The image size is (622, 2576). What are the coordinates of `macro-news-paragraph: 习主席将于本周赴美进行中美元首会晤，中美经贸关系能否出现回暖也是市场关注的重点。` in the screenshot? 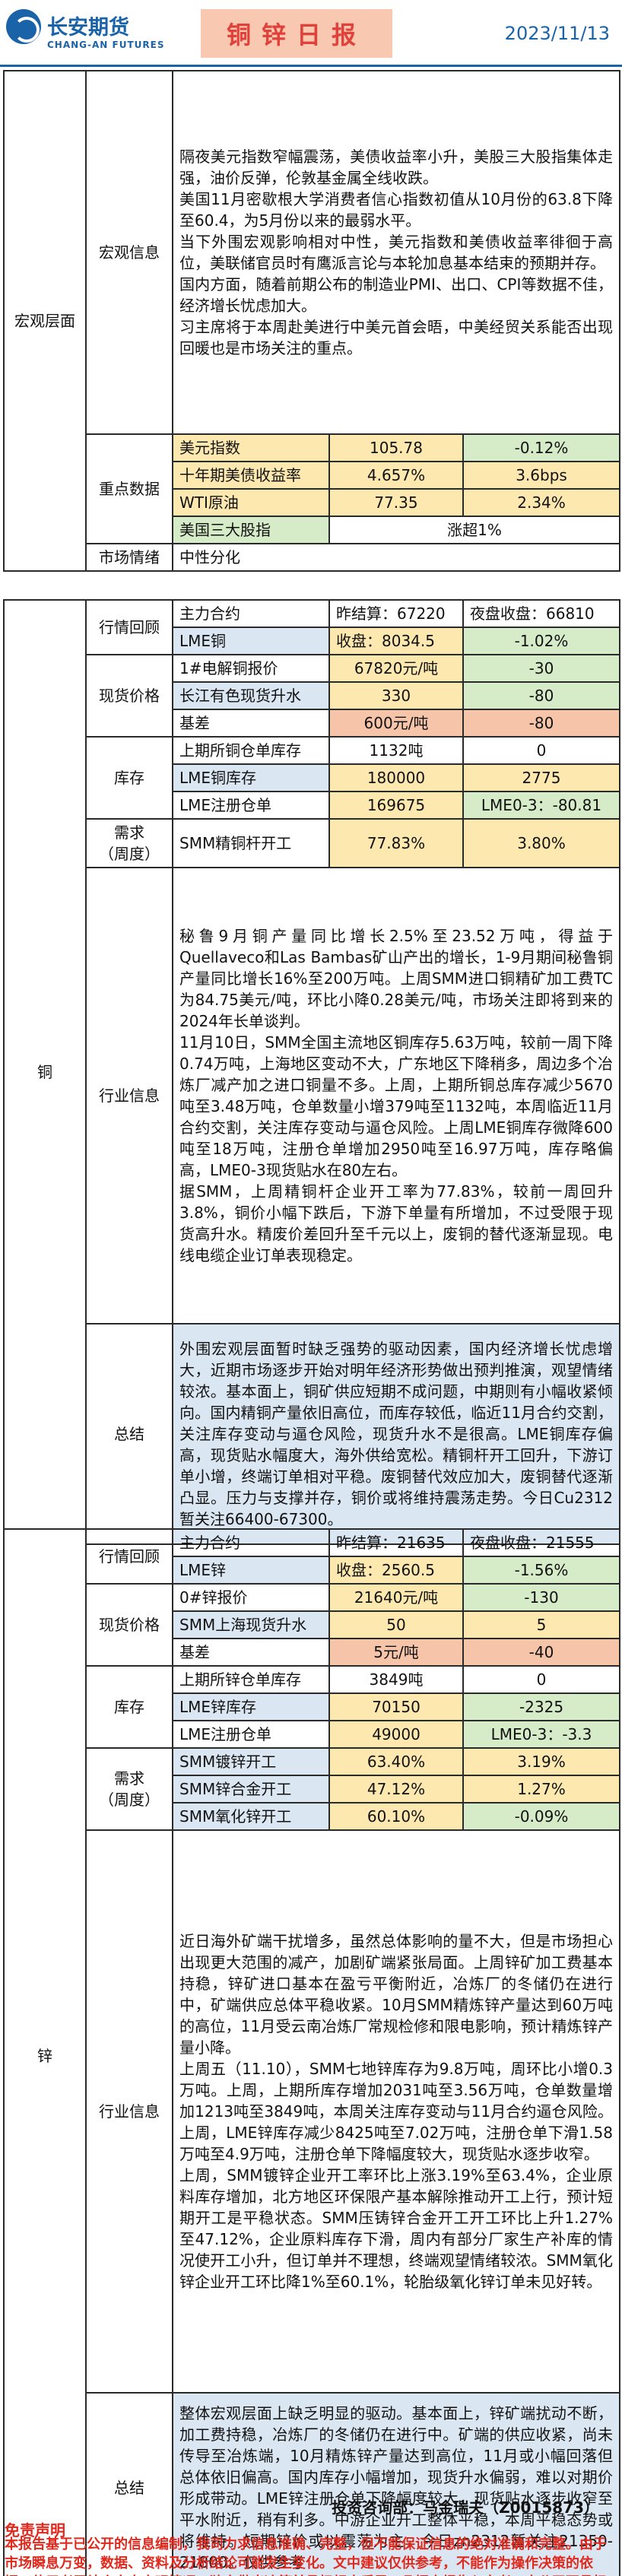 It's located at (396, 338).